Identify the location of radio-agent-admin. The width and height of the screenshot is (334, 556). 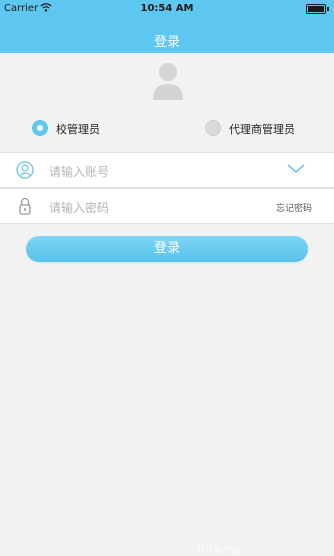
(213, 128).